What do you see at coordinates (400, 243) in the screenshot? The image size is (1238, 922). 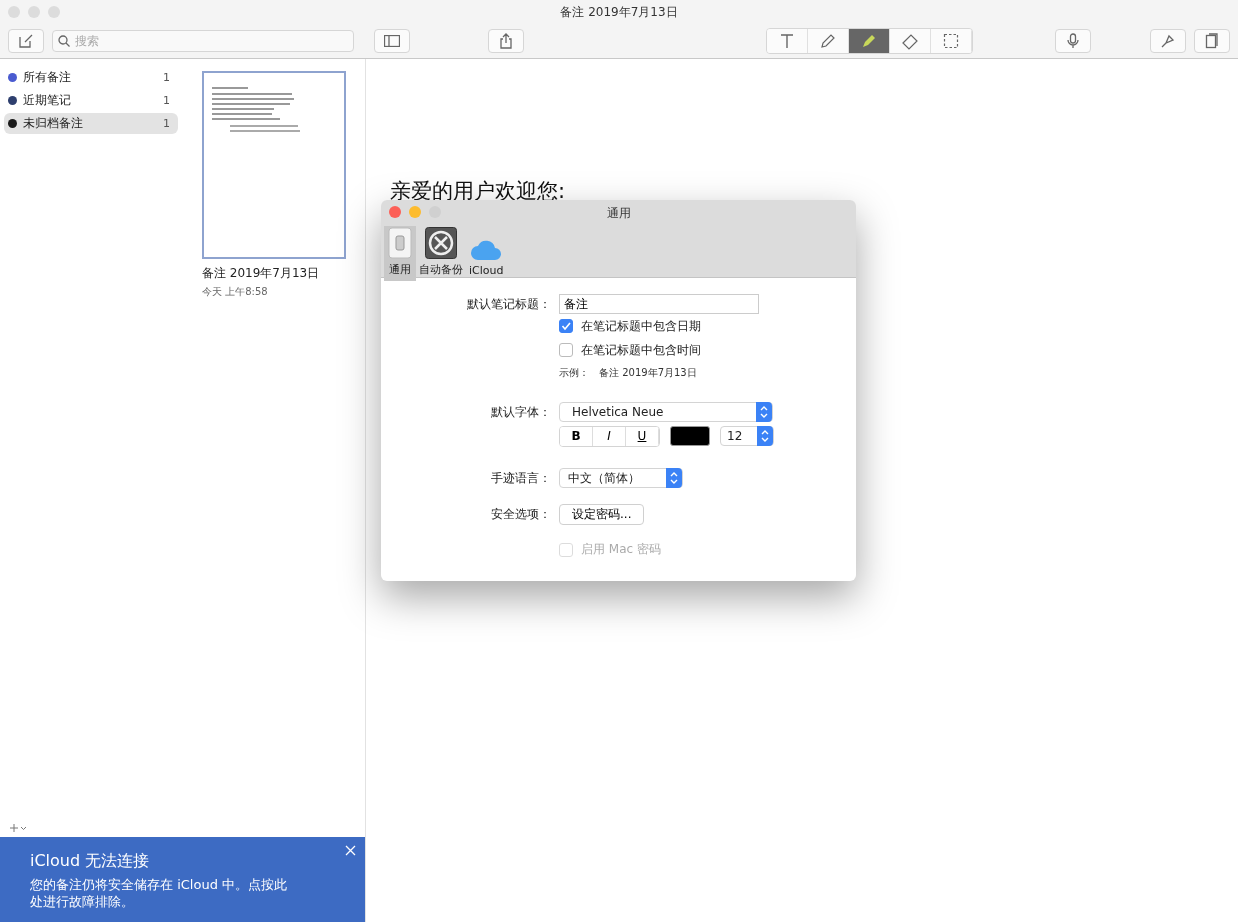 I see `switch-icon` at bounding box center [400, 243].